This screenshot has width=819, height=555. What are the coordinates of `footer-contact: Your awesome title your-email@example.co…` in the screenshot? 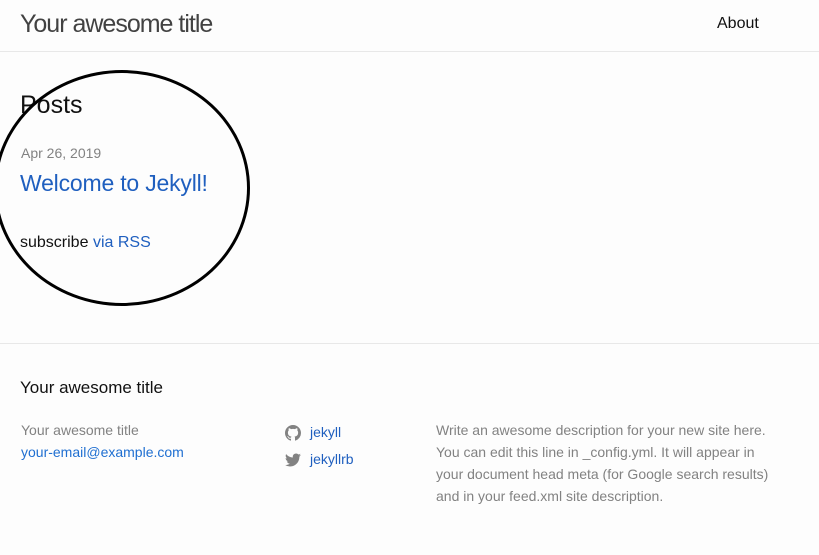 It's located at (102, 441).